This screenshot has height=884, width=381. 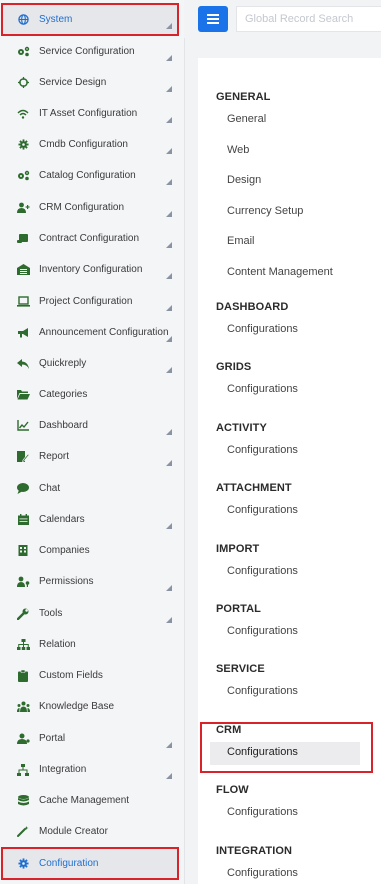 What do you see at coordinates (23, 208) in the screenshot?
I see `user-plus-icon` at bounding box center [23, 208].